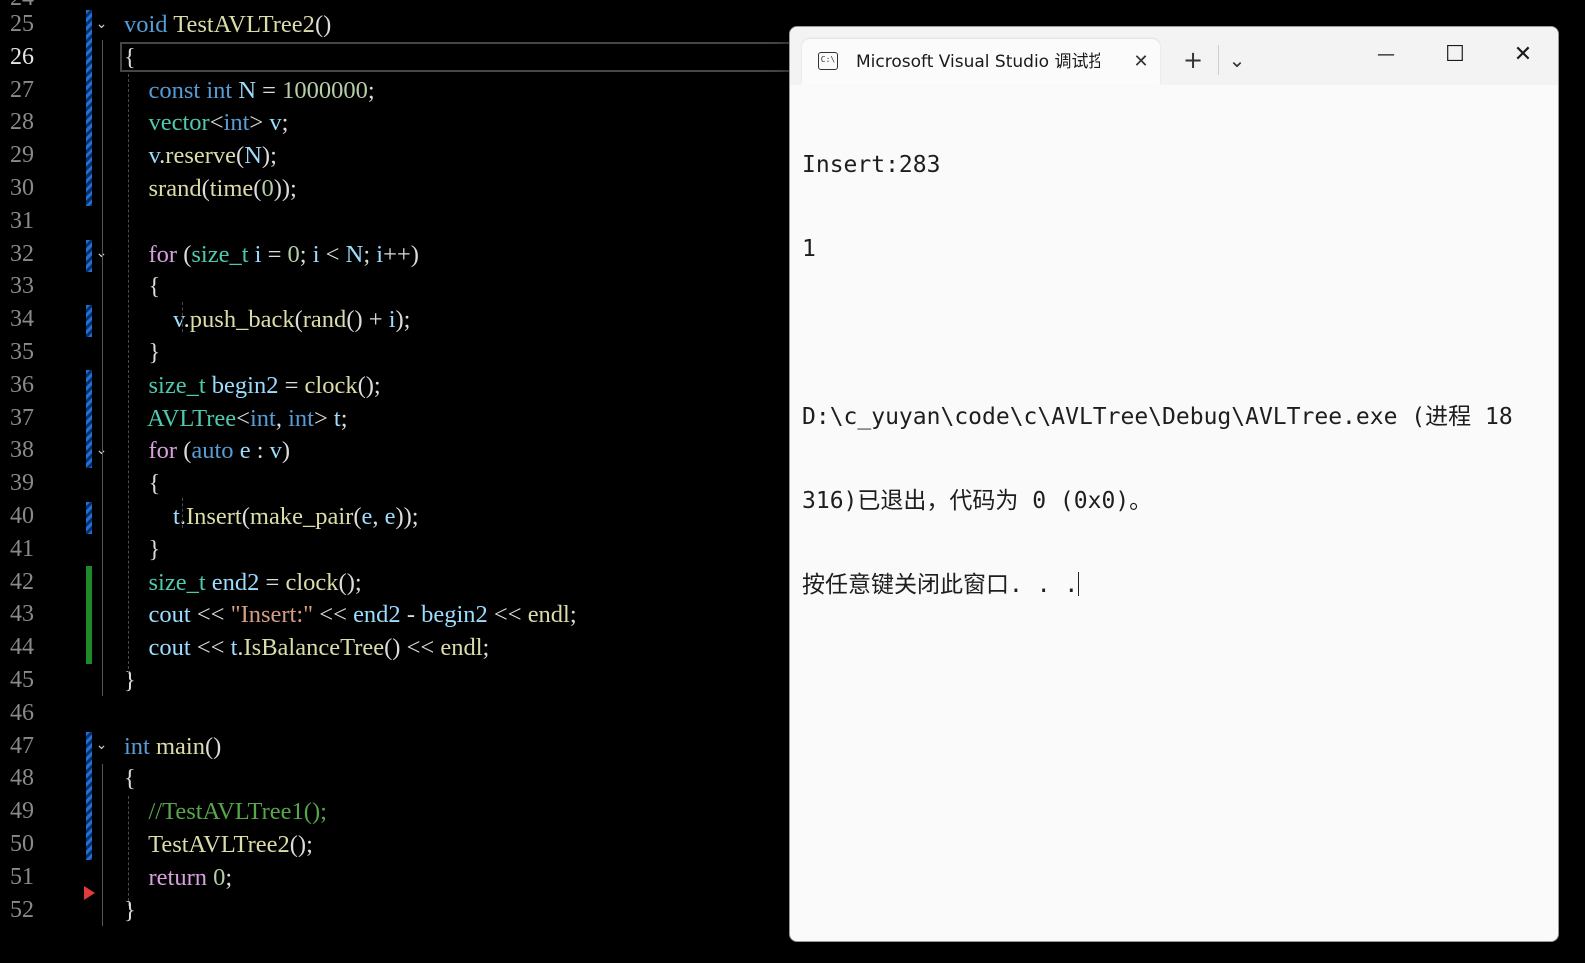  I want to click on code-token: <<, so click(210, 648).